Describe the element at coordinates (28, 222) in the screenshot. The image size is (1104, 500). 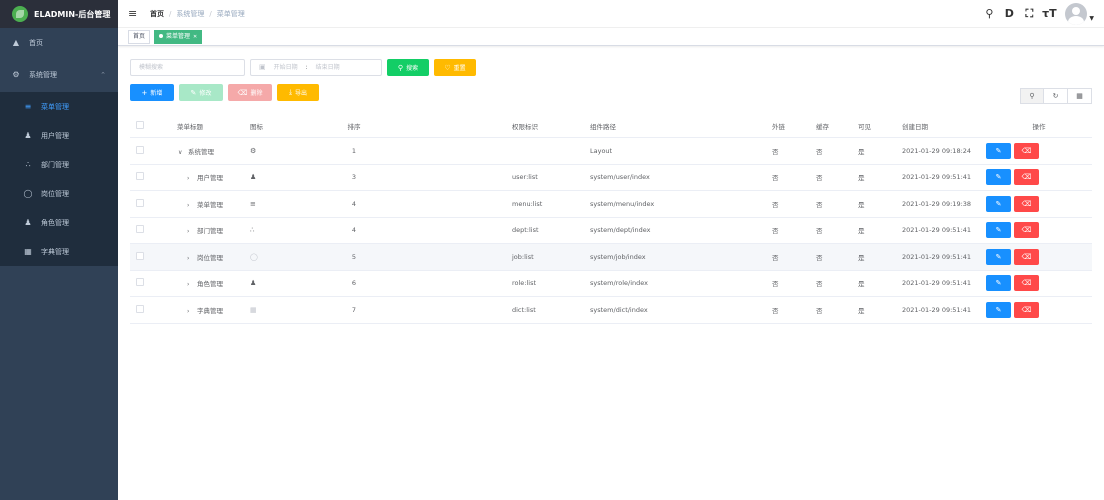
I see `role-icon: ♟` at that location.